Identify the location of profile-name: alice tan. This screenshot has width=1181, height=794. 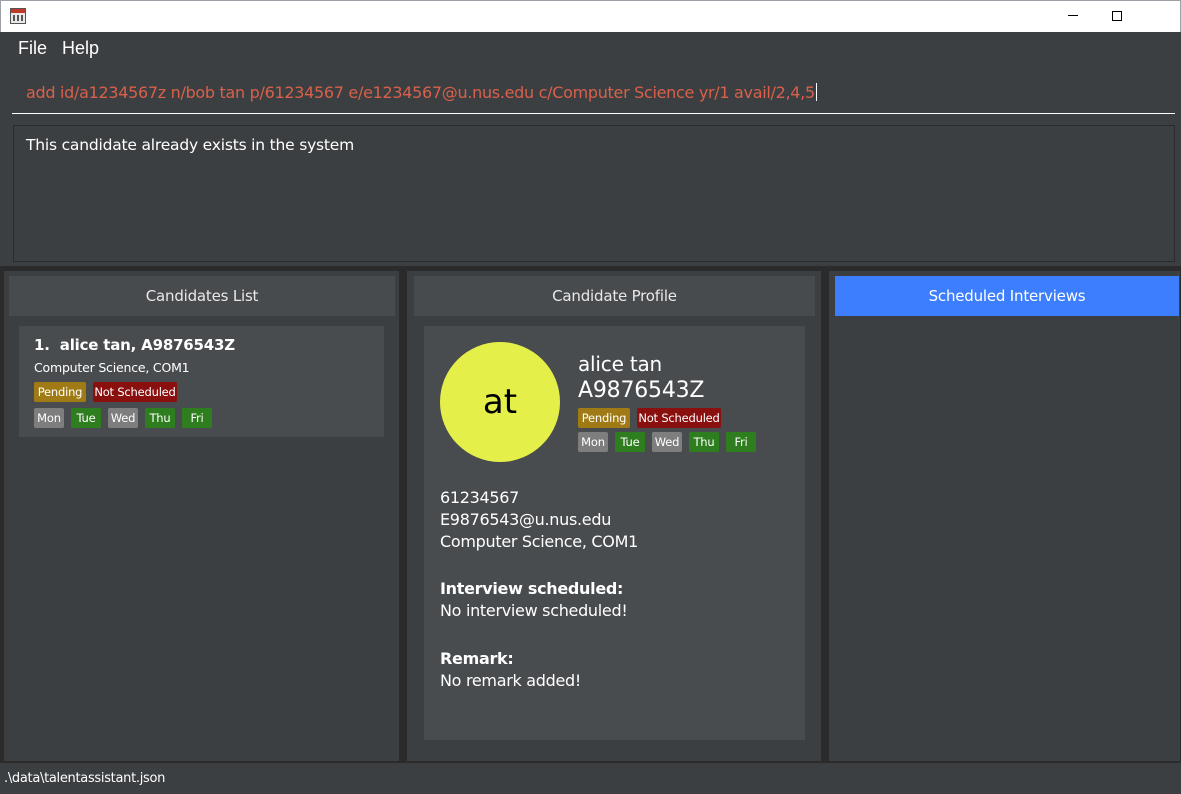
(620, 364).